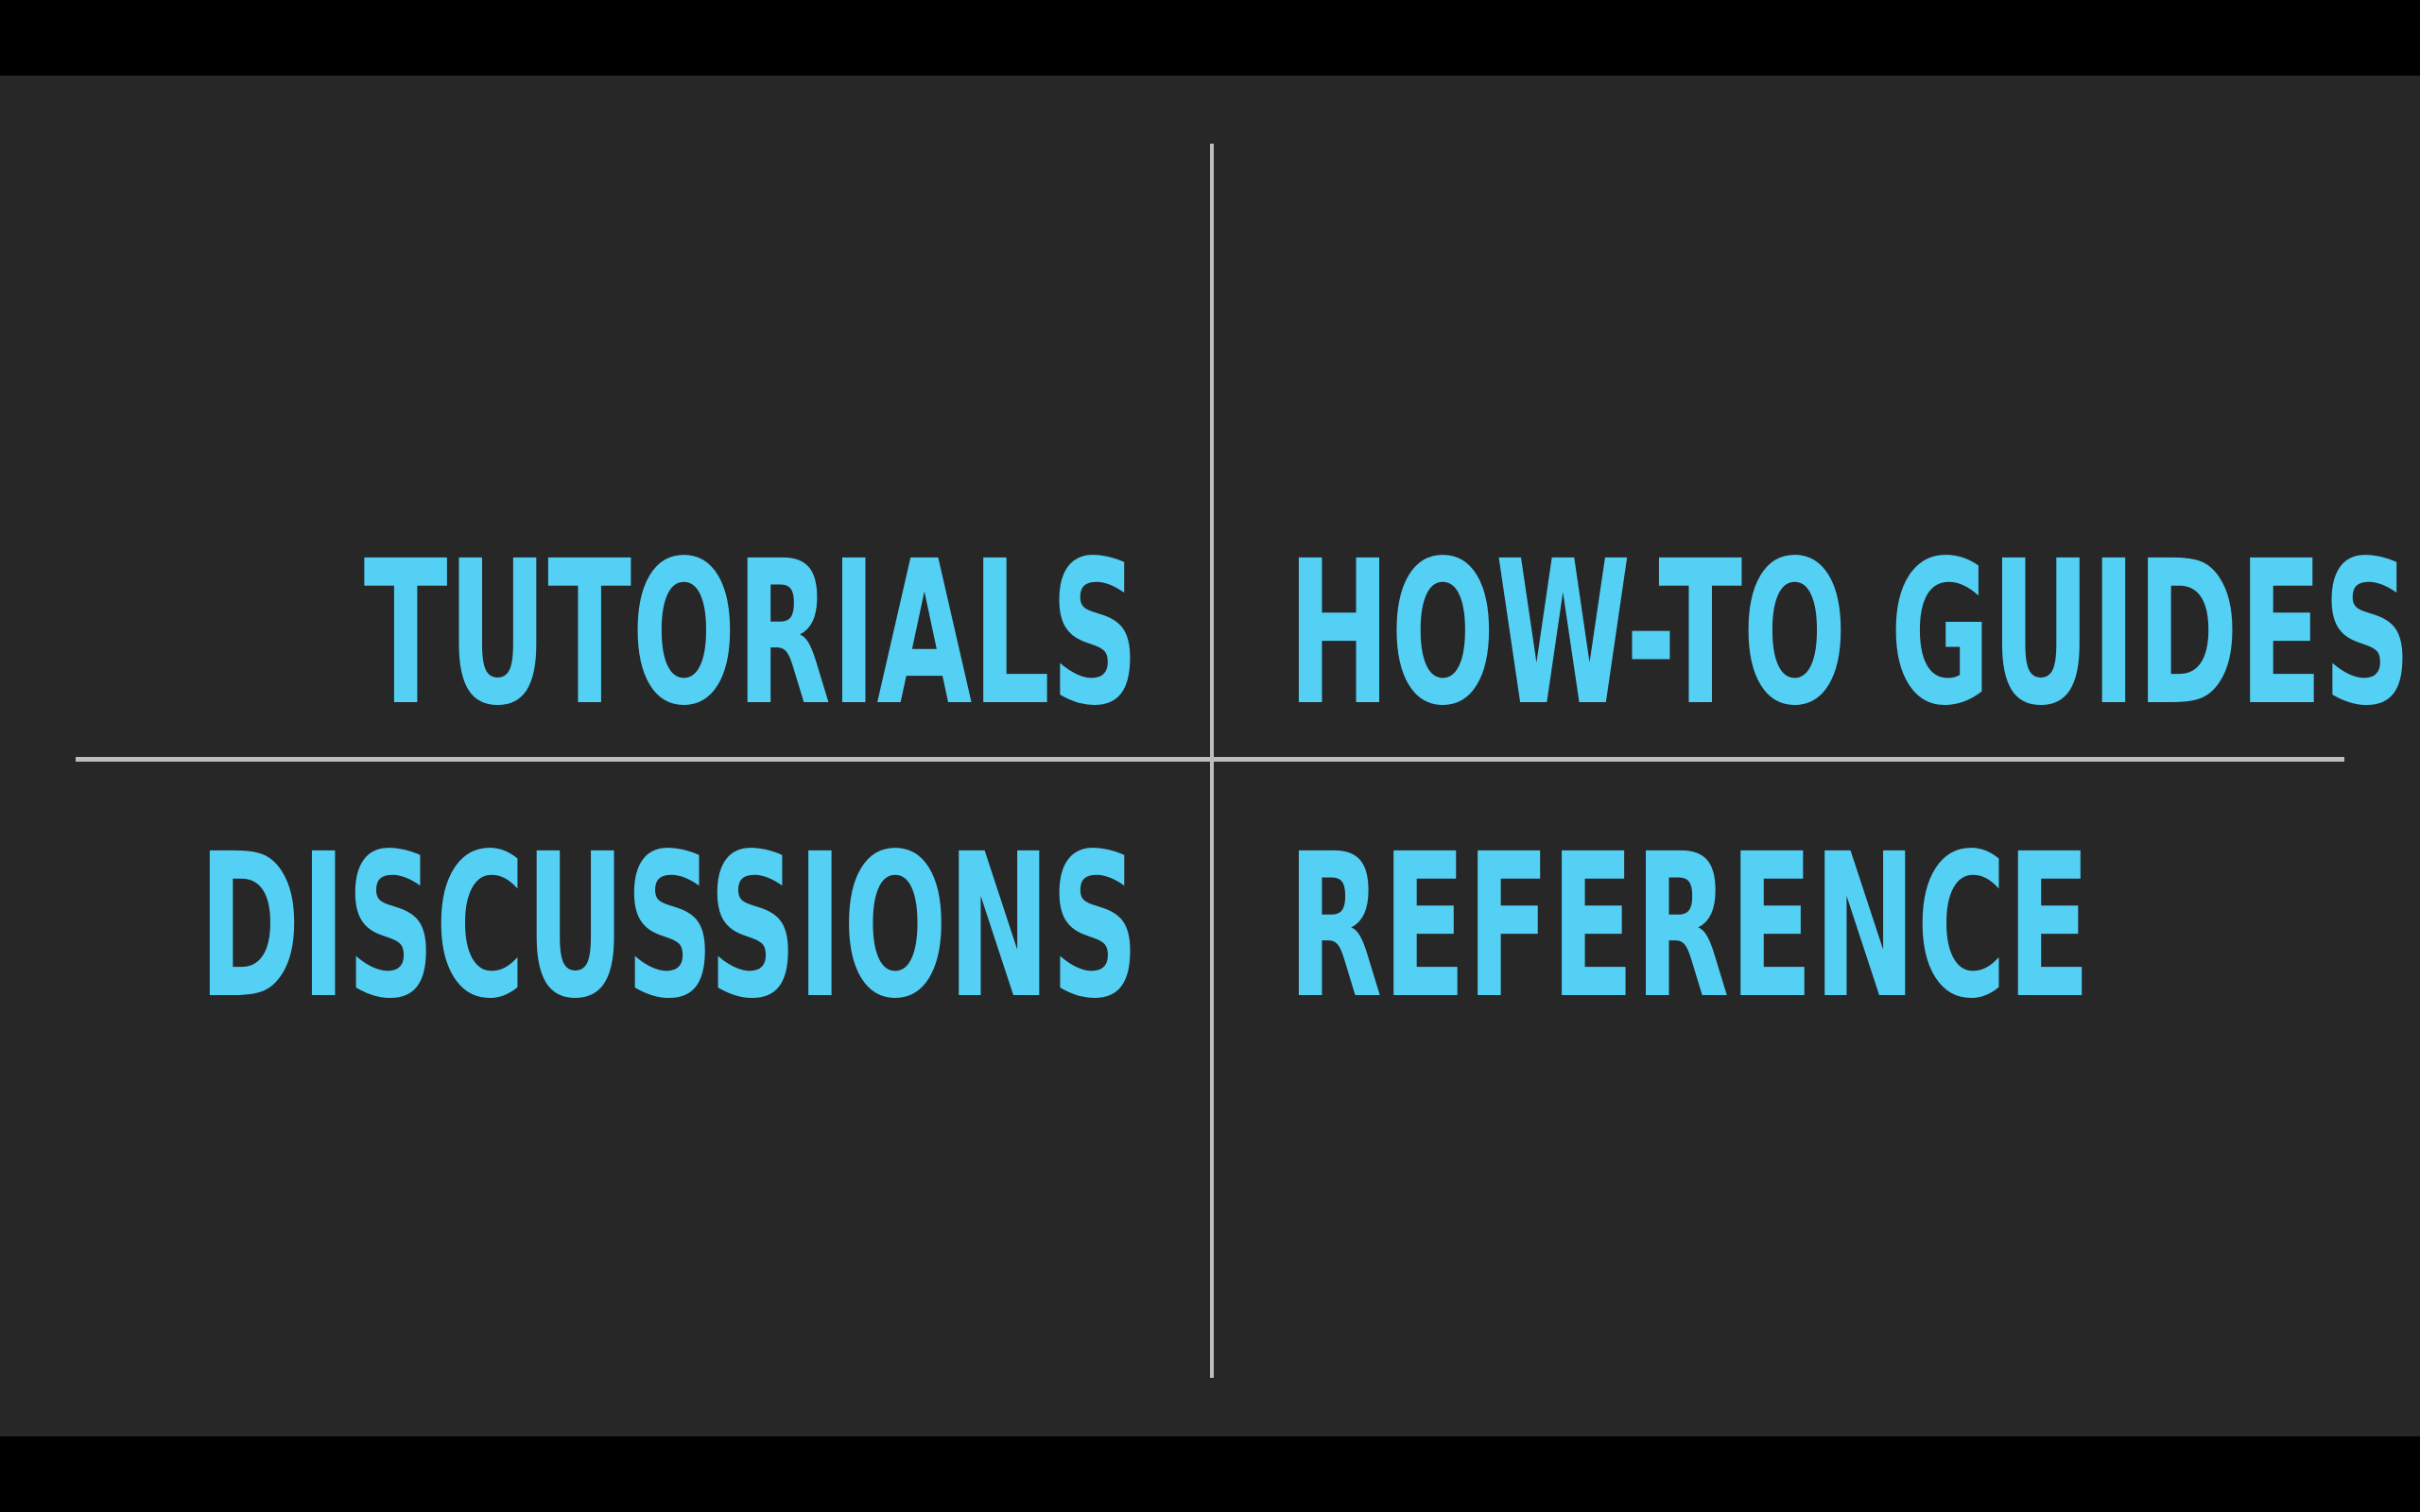 The width and height of the screenshot is (2420, 1512). I want to click on quadrant-label-discussions: DISCUSSIONS, so click(668, 926).